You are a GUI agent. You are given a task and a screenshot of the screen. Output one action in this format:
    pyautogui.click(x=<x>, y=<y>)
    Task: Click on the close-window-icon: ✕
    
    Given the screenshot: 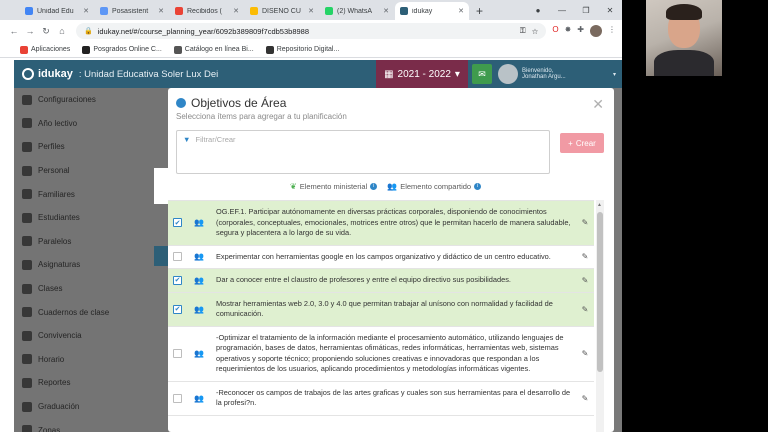 What is the action you would take?
    pyautogui.click(x=610, y=10)
    